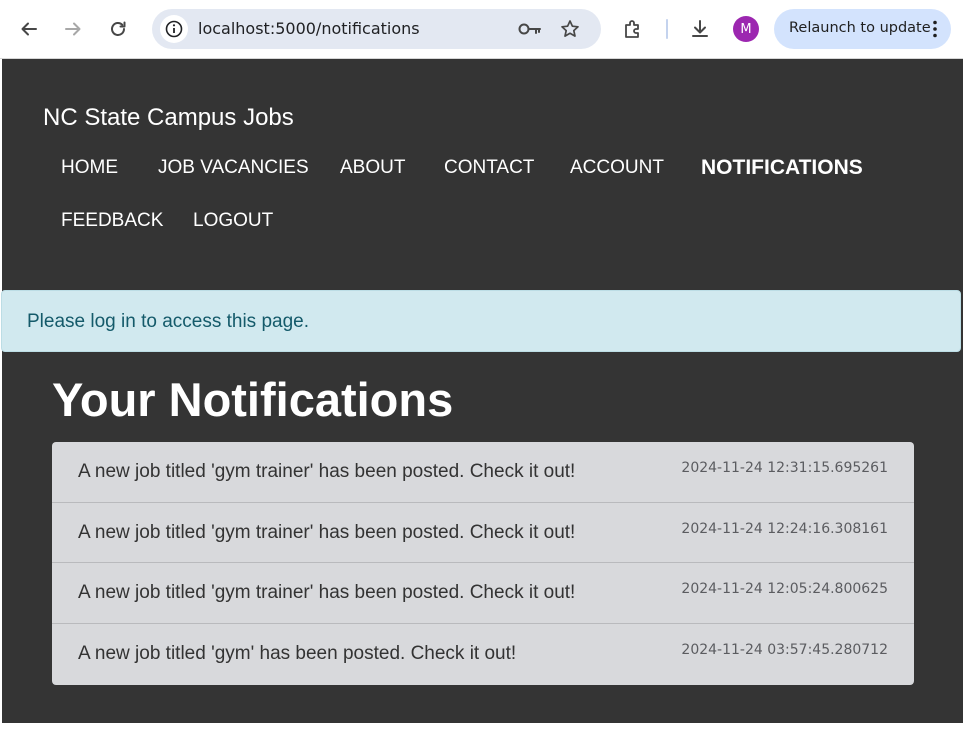 The image size is (963, 736). Describe the element at coordinates (233, 168) in the screenshot. I see `nav-job-vacancies: JOB VACANCIES` at that location.